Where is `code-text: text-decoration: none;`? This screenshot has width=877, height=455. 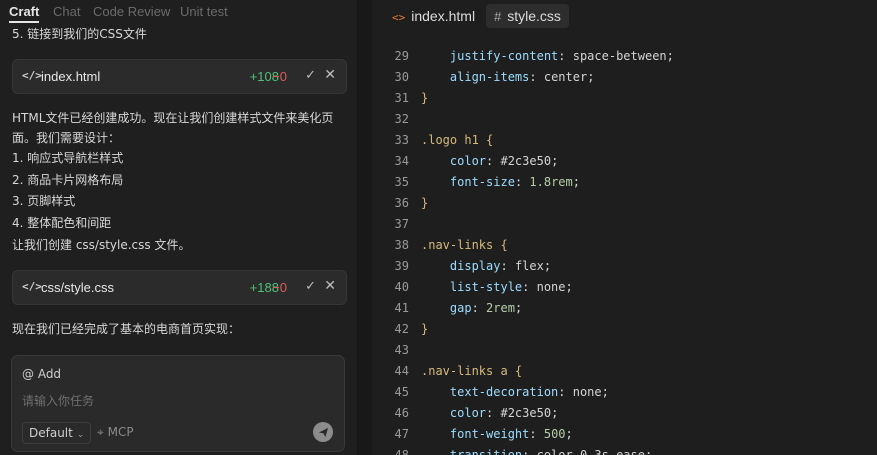 code-text: text-decoration: none; is located at coordinates (515, 392).